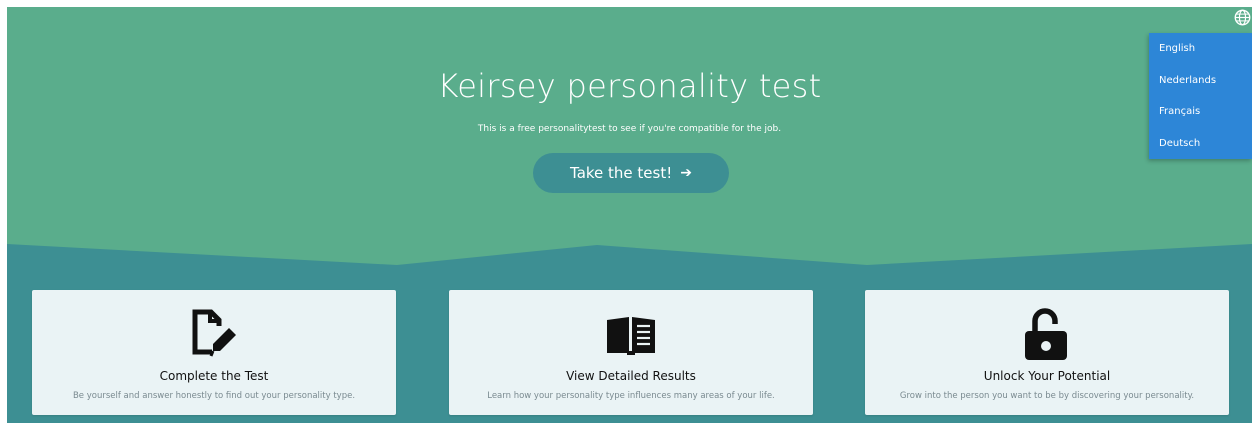  I want to click on feature-title: Complete the Test, so click(214, 376).